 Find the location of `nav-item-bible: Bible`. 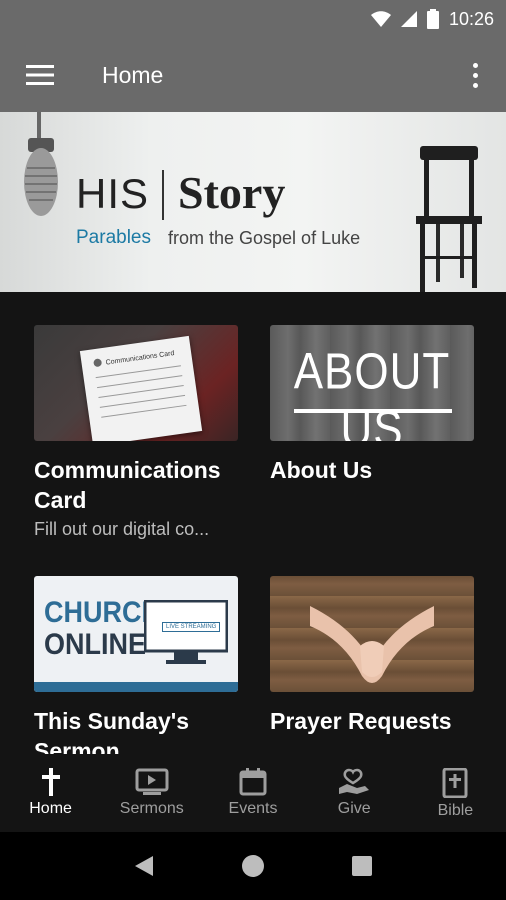

nav-item-bible: Bible is located at coordinates (455, 793).